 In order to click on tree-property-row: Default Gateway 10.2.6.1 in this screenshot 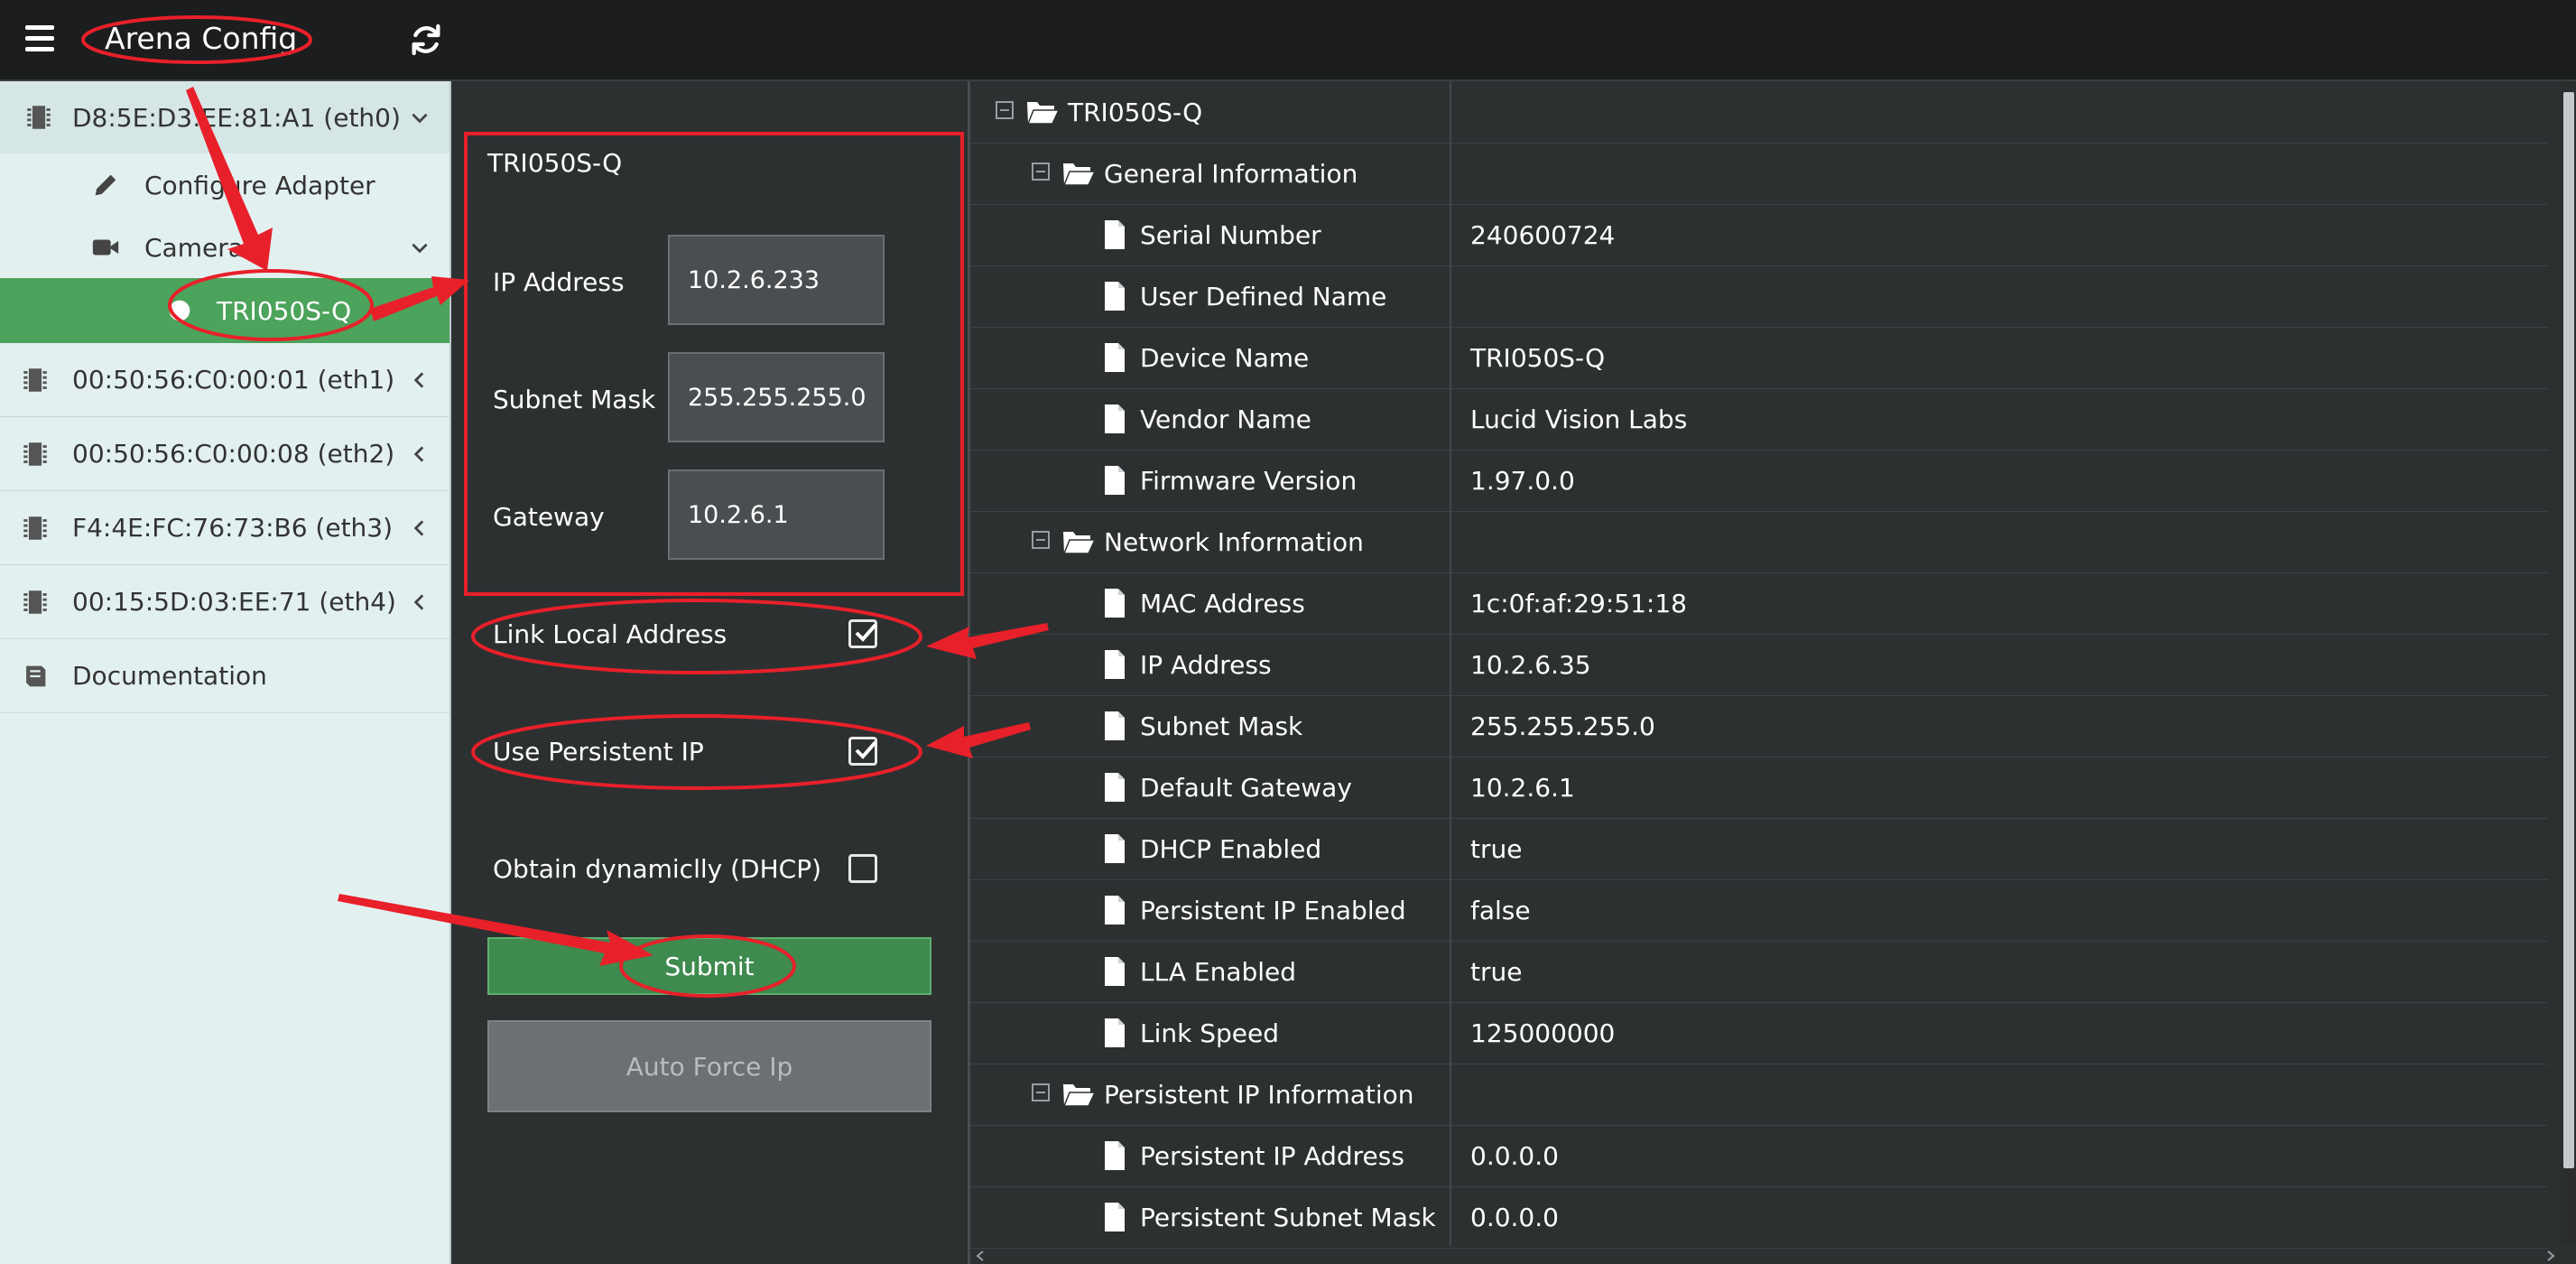, I will do `click(1759, 788)`.